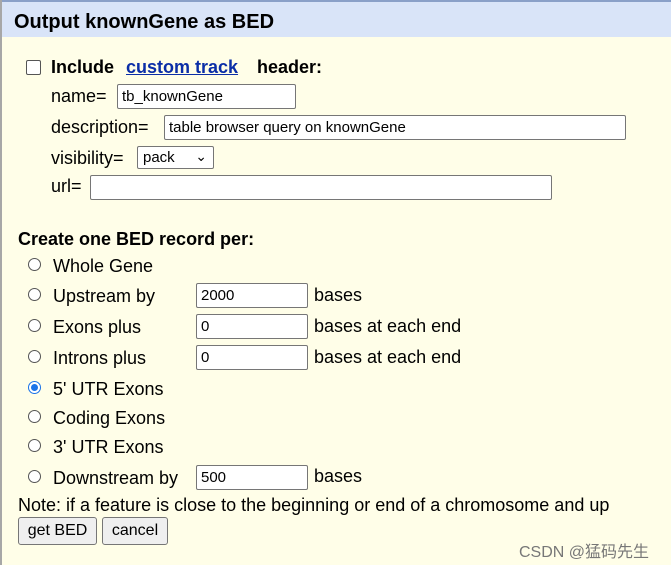  Describe the element at coordinates (83, 67) in the screenshot. I see `include-label: Include` at that location.